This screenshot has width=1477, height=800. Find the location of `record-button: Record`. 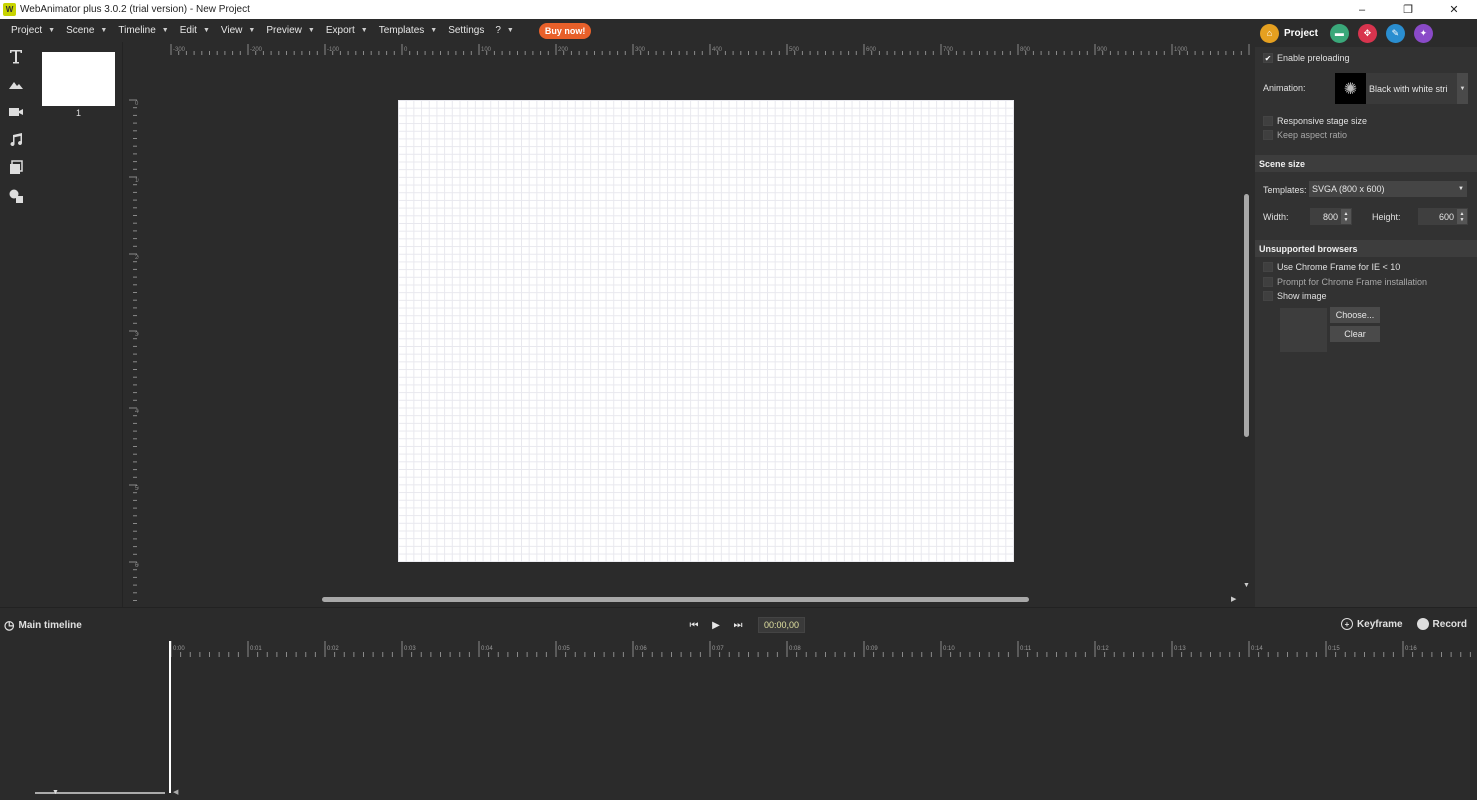

record-button: Record is located at coordinates (1441, 624).